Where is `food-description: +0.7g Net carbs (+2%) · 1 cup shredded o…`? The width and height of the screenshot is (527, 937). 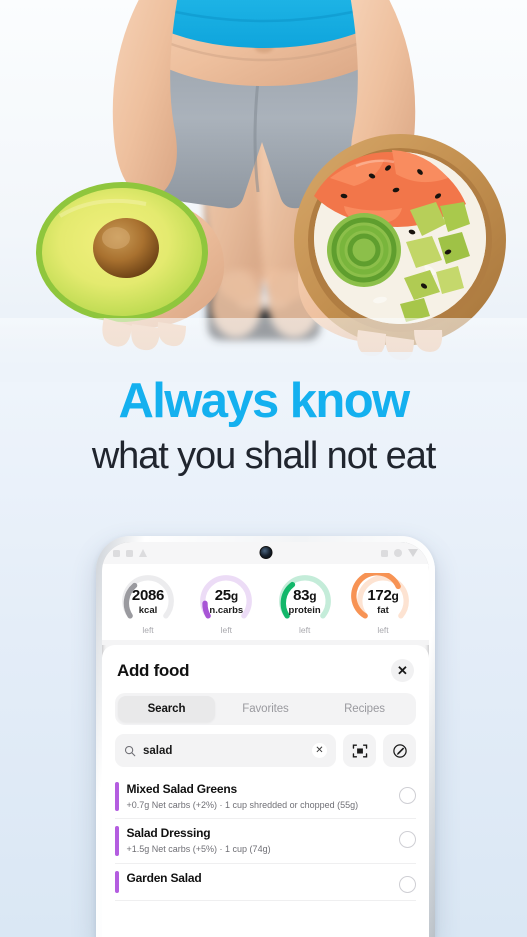 food-description: +0.7g Net carbs (+2%) · 1 cup shredded o… is located at coordinates (242, 805).